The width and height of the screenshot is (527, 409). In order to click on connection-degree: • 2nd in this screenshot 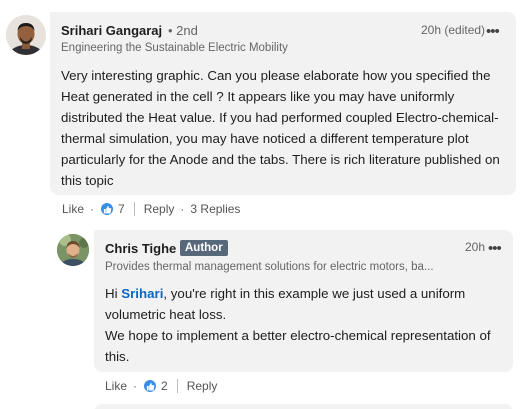, I will do `click(183, 30)`.